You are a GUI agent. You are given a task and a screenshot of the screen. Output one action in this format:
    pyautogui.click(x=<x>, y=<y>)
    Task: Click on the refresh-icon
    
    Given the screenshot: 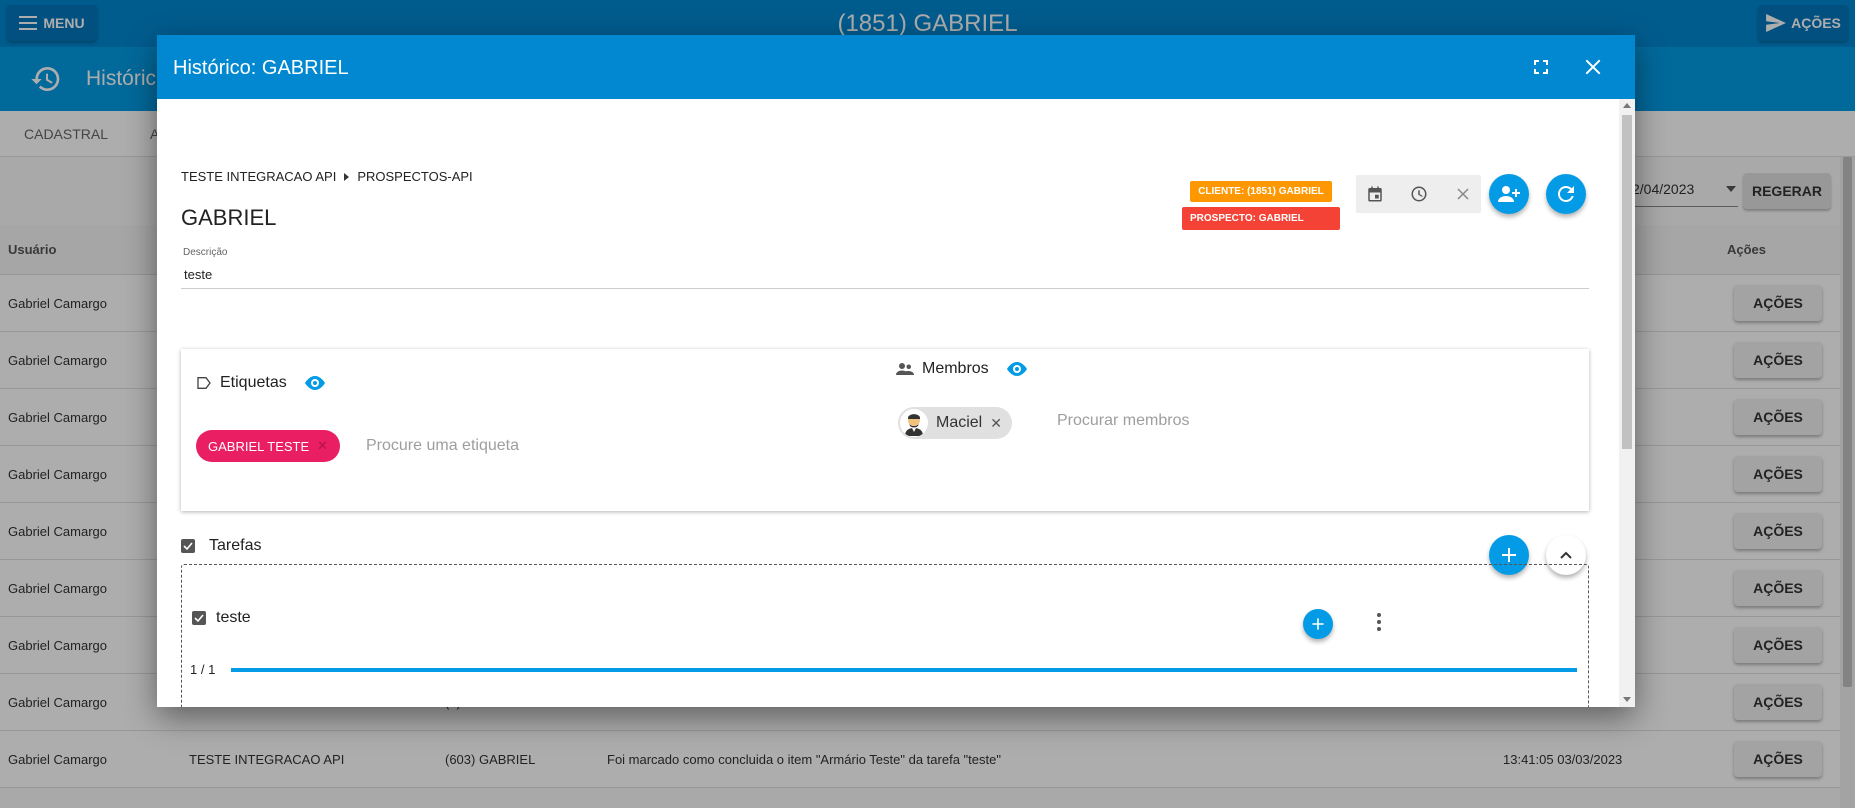 What is the action you would take?
    pyautogui.click(x=1565, y=193)
    